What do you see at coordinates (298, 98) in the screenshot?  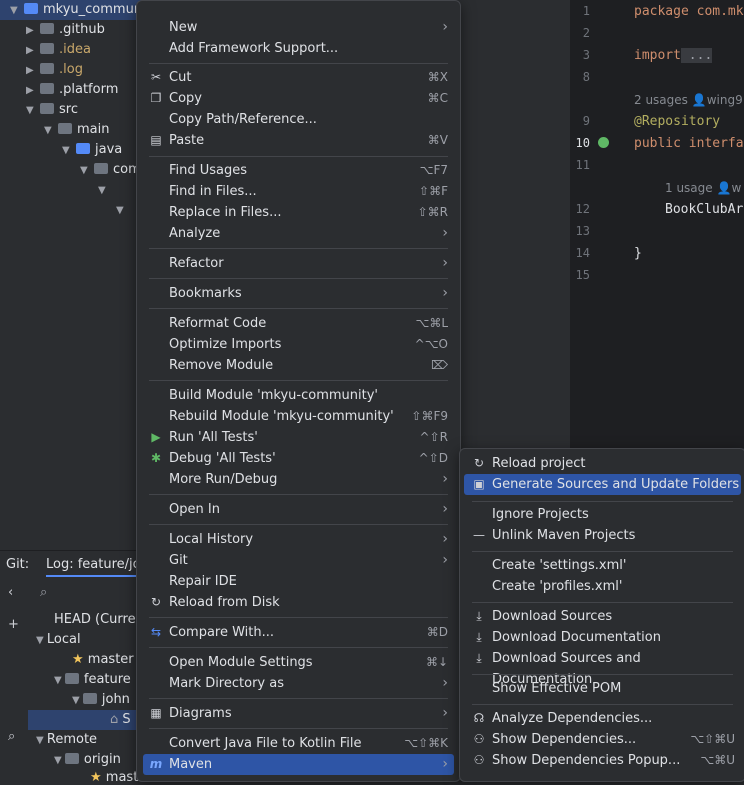 I see `menu-item-copy: ❐ Copy ⌘C` at bounding box center [298, 98].